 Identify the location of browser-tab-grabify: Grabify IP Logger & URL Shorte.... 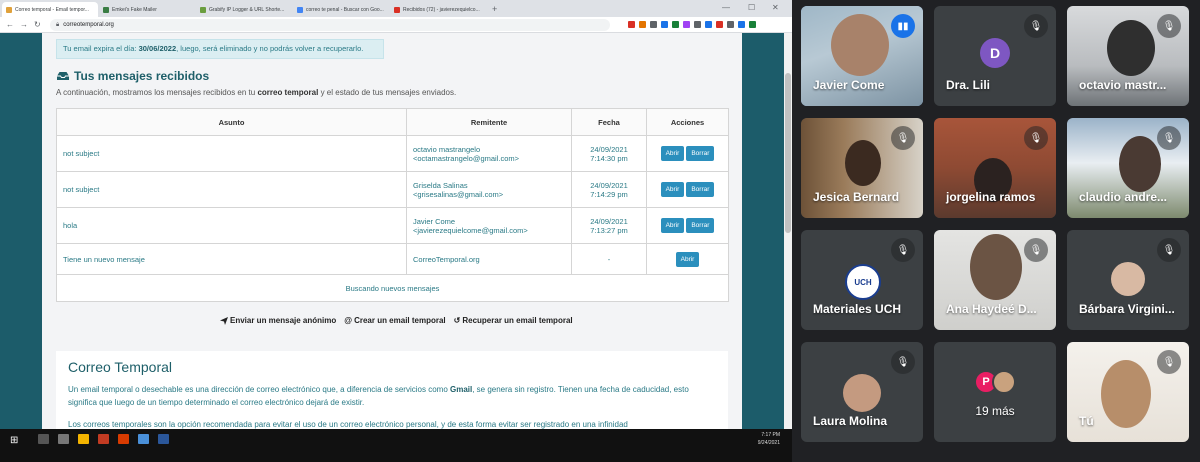
(244, 9).